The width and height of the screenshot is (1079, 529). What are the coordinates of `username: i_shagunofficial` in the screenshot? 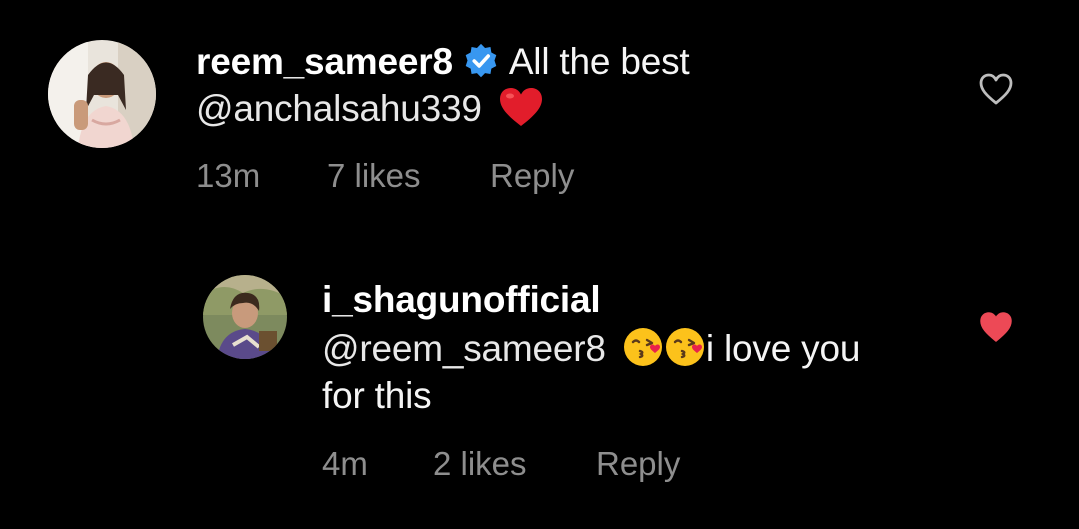 It's located at (461, 299).